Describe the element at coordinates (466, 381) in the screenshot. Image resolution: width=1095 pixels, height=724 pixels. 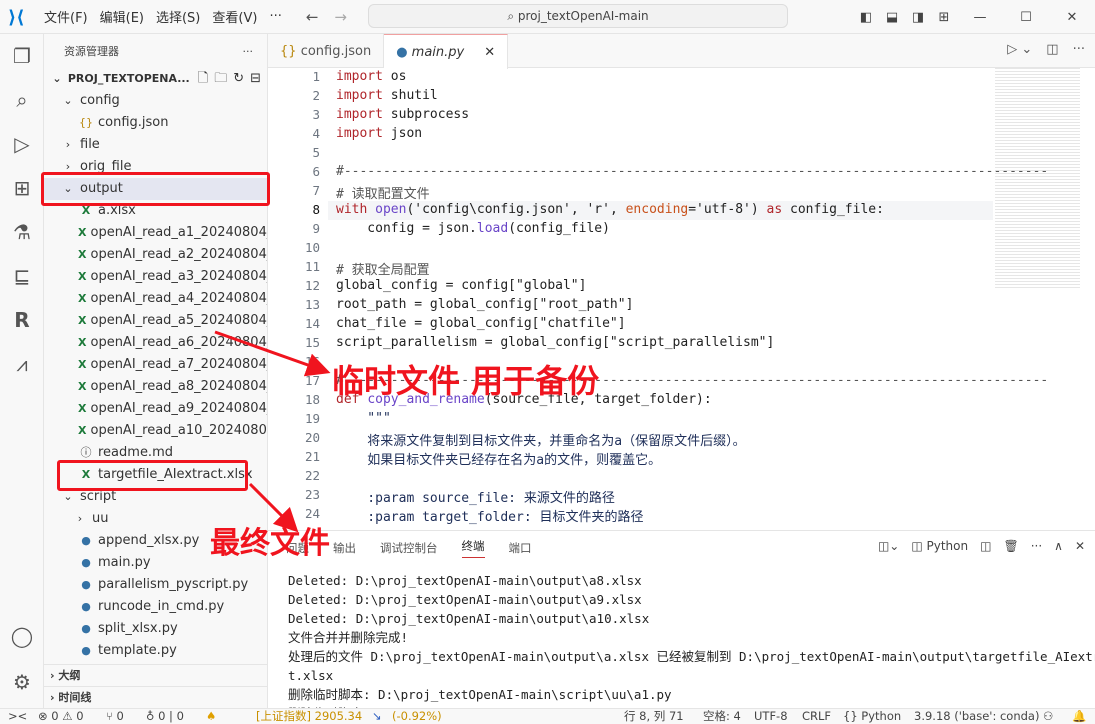
I see `annotation-temp-label: 临时文件 用于备份` at that location.